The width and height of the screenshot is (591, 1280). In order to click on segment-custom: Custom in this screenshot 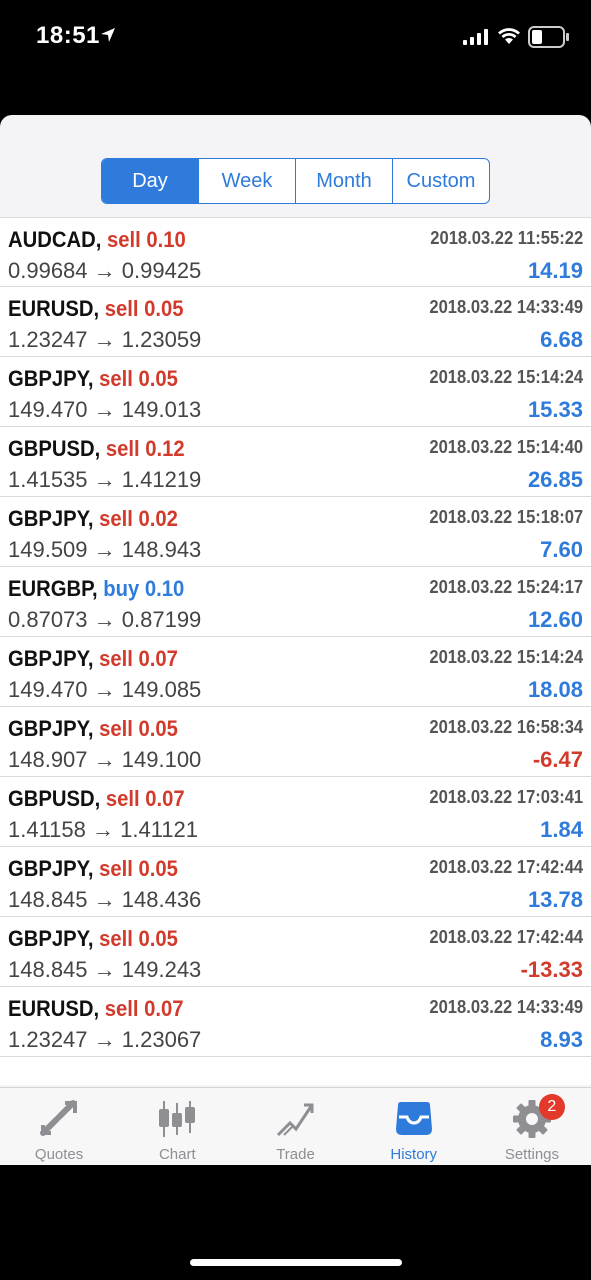, I will do `click(440, 181)`.